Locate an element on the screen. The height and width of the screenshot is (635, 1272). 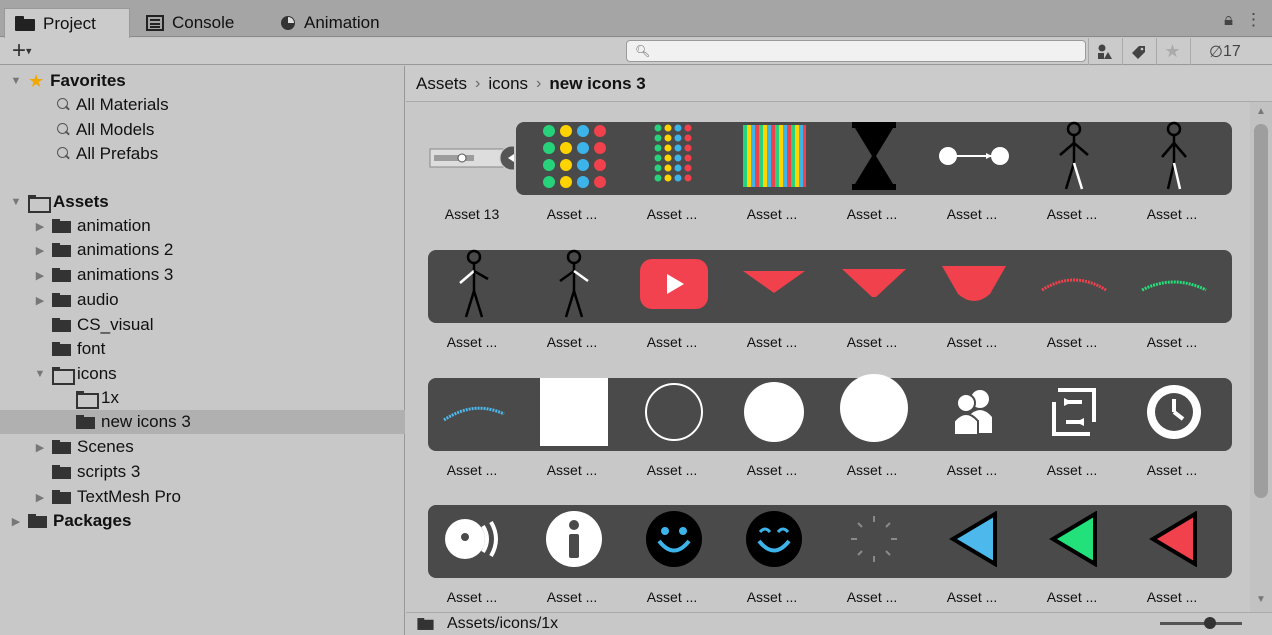
hidden-packages-button: ∅ 17 is located at coordinates (1231, 51).